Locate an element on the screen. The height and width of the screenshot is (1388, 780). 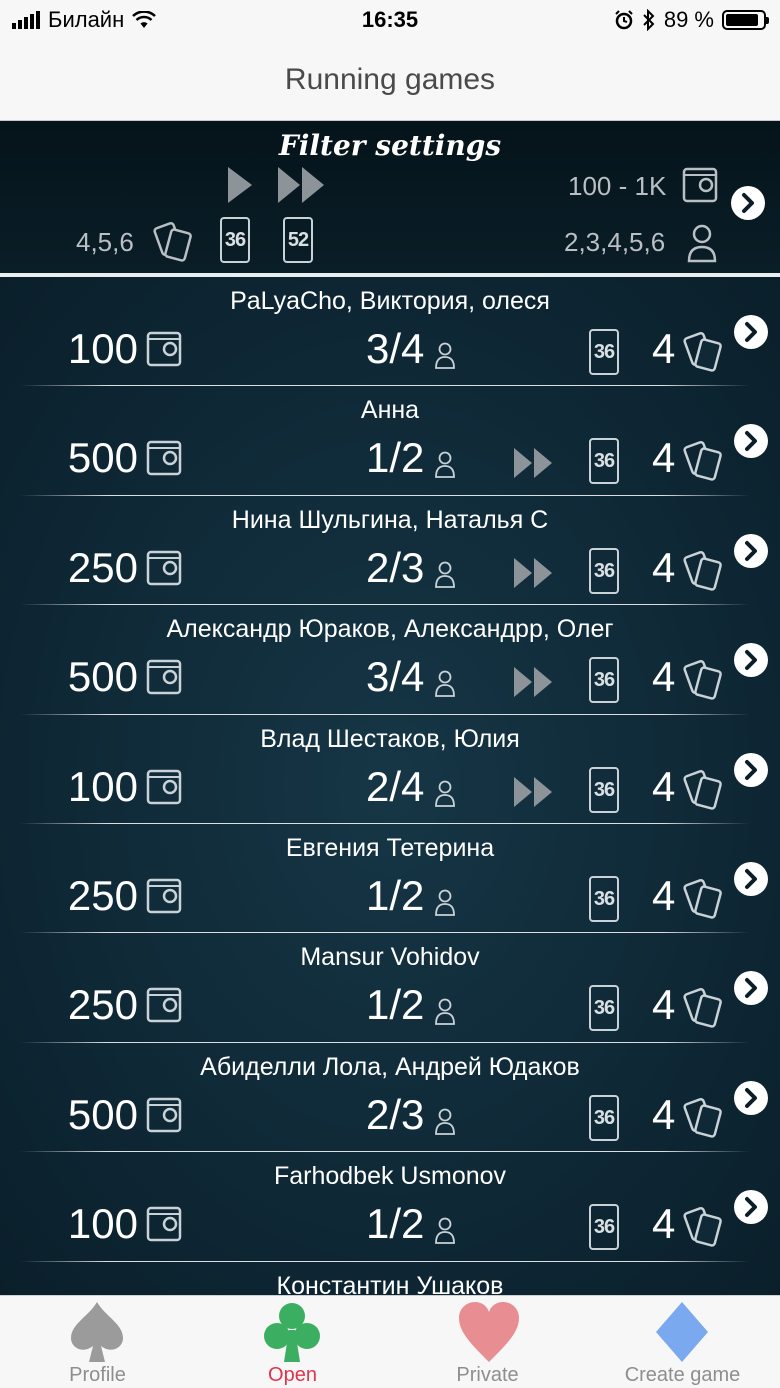
tab-create-game: Create game is located at coordinates (682, 1342).